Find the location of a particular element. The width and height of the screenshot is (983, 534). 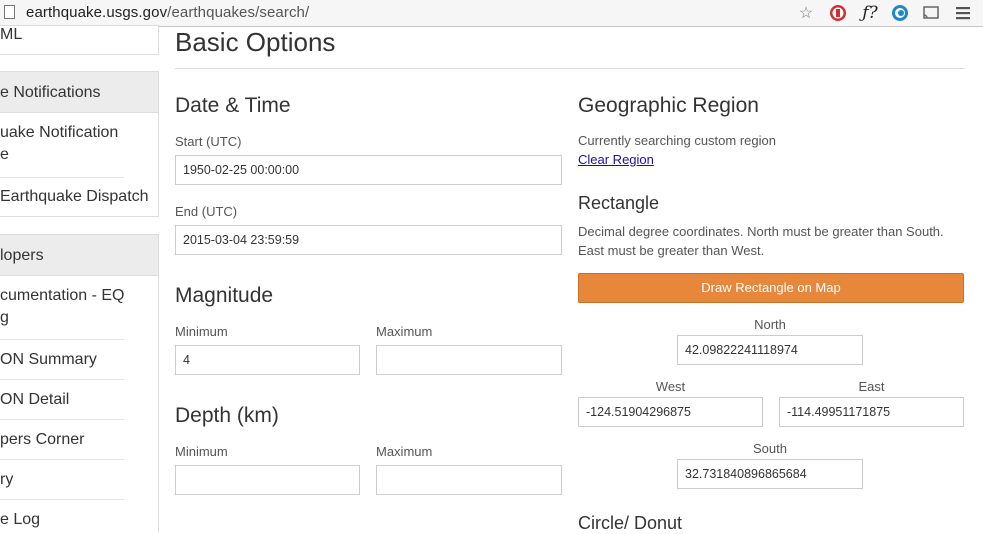

rectangle-help-2: East must be greater than West. is located at coordinates (671, 250).